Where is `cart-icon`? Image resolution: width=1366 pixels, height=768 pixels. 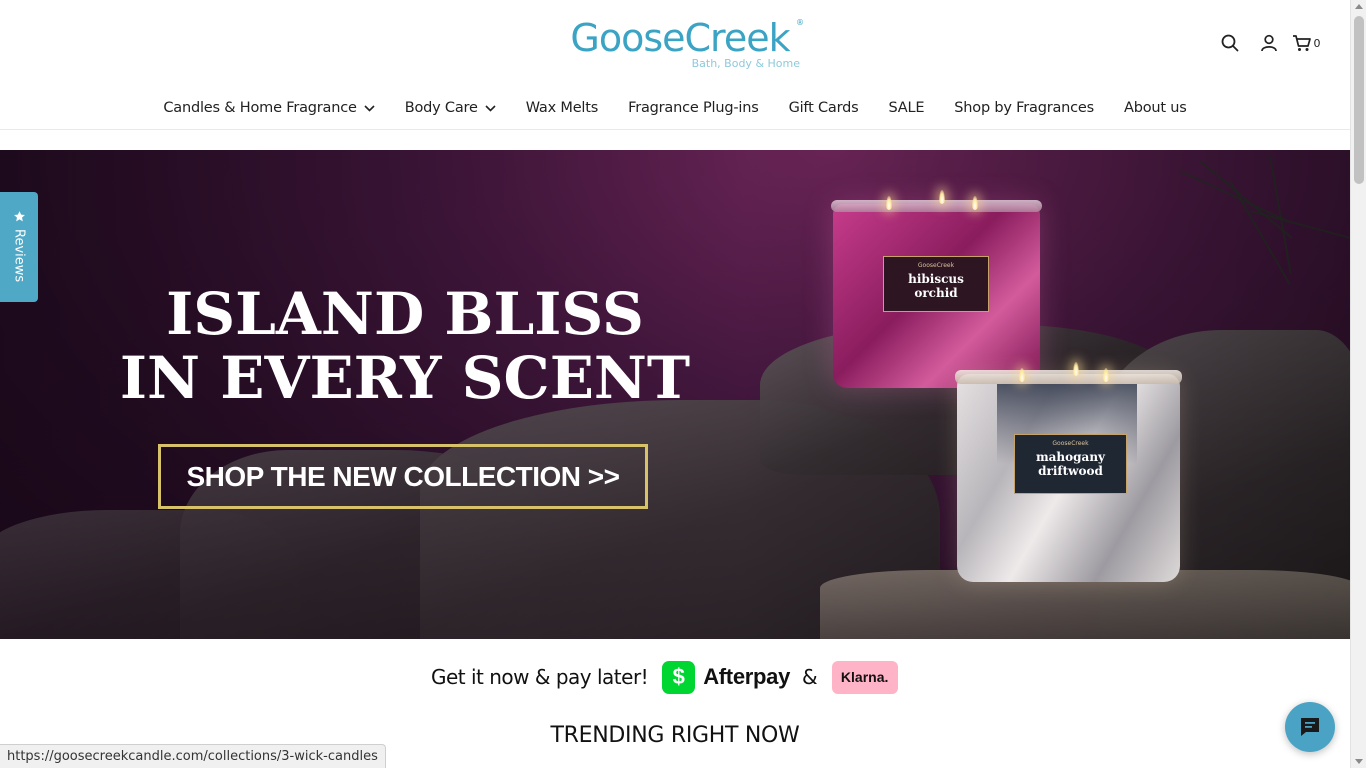
cart-icon is located at coordinates (1301, 43).